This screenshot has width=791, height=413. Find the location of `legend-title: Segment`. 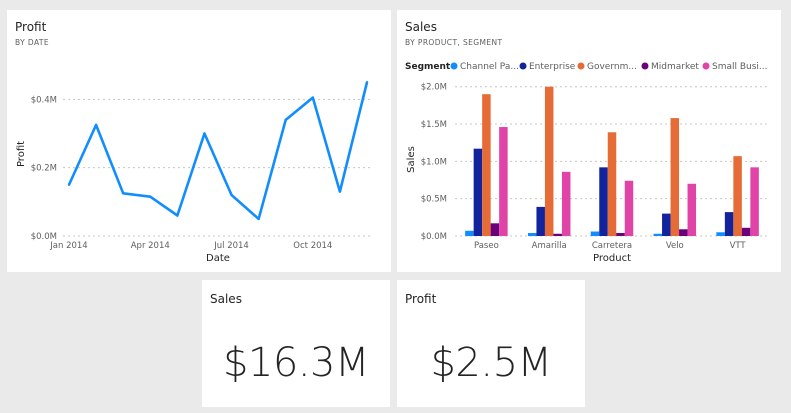

legend-title: Segment is located at coordinates (428, 67).